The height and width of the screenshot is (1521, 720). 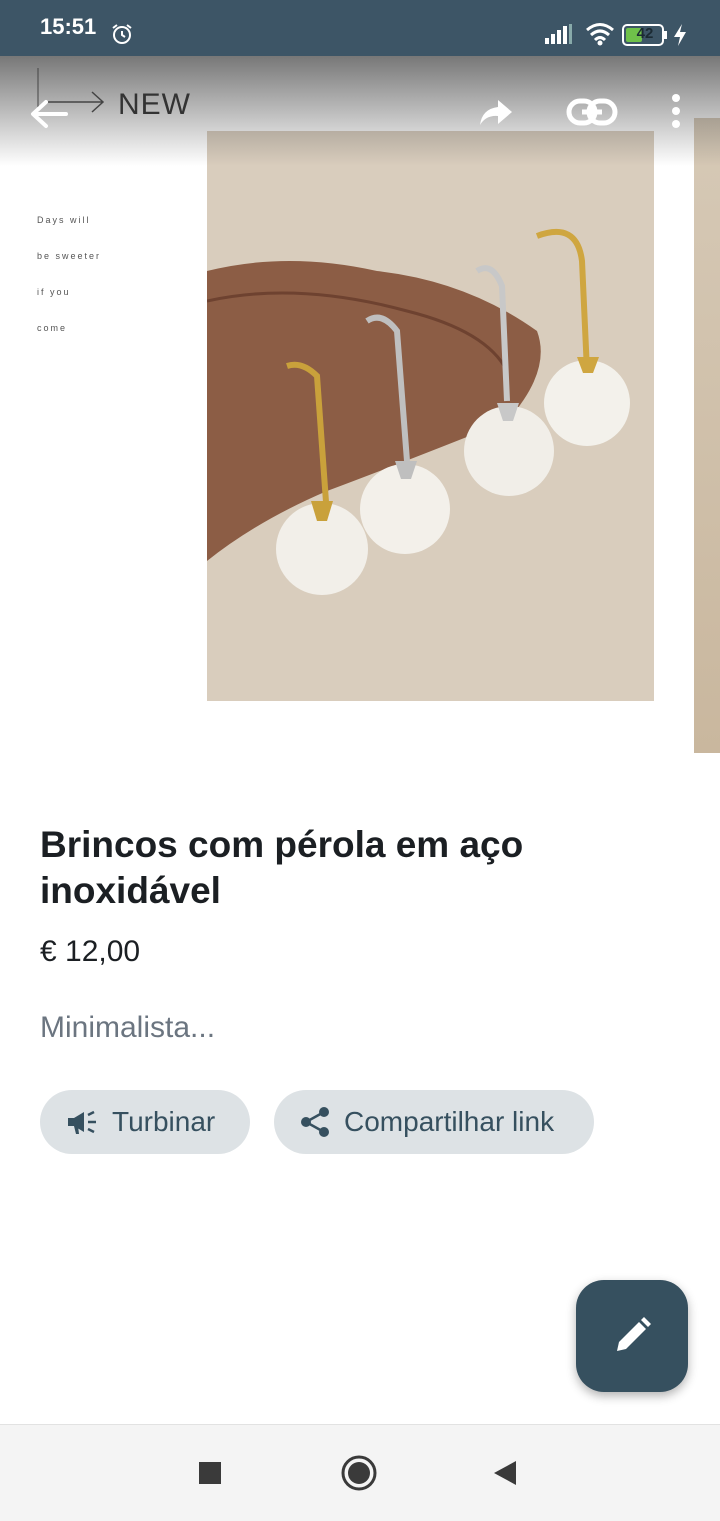 I want to click on product-title: Brincos com pérola em aço inoxidável, so click(x=282, y=867).